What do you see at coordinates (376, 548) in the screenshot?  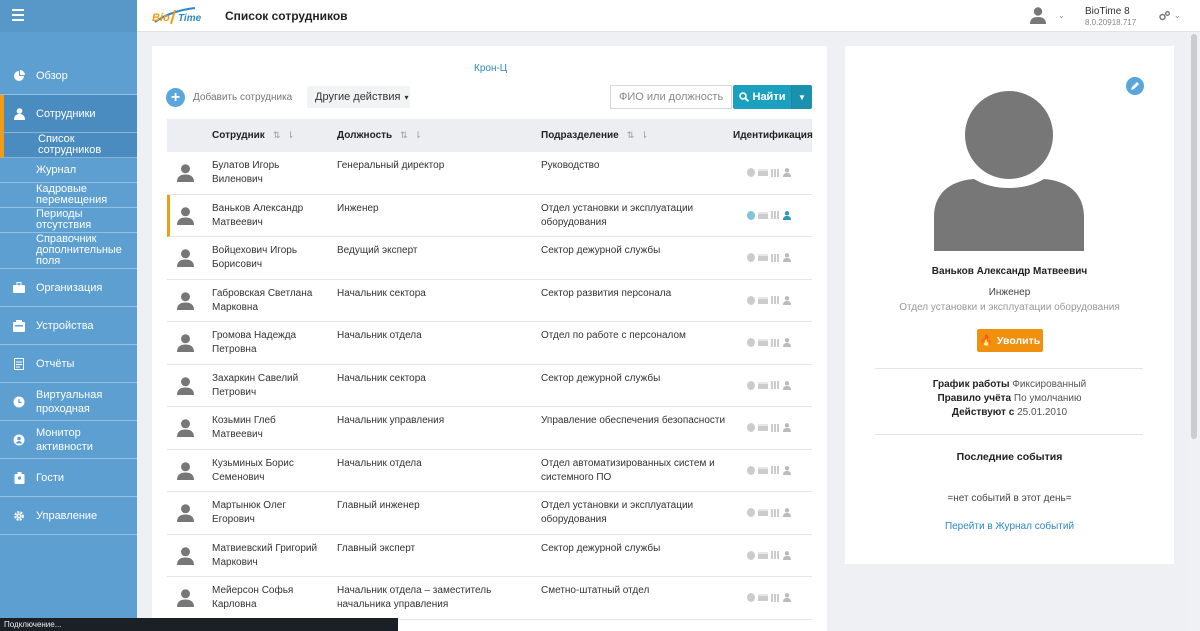 I see `employee-position-cell: Главный эксперт` at bounding box center [376, 548].